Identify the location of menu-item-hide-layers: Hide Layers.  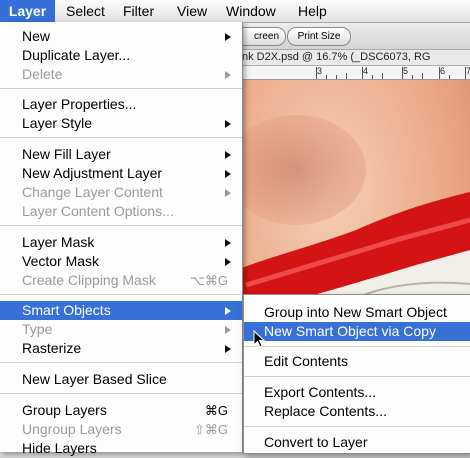
(121, 448).